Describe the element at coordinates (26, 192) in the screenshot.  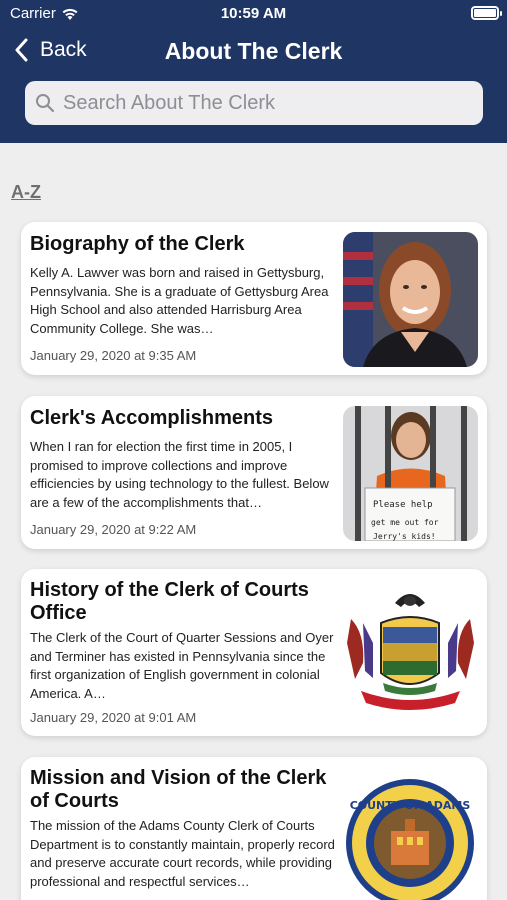
I see `section-header-a-z: A-Z` at that location.